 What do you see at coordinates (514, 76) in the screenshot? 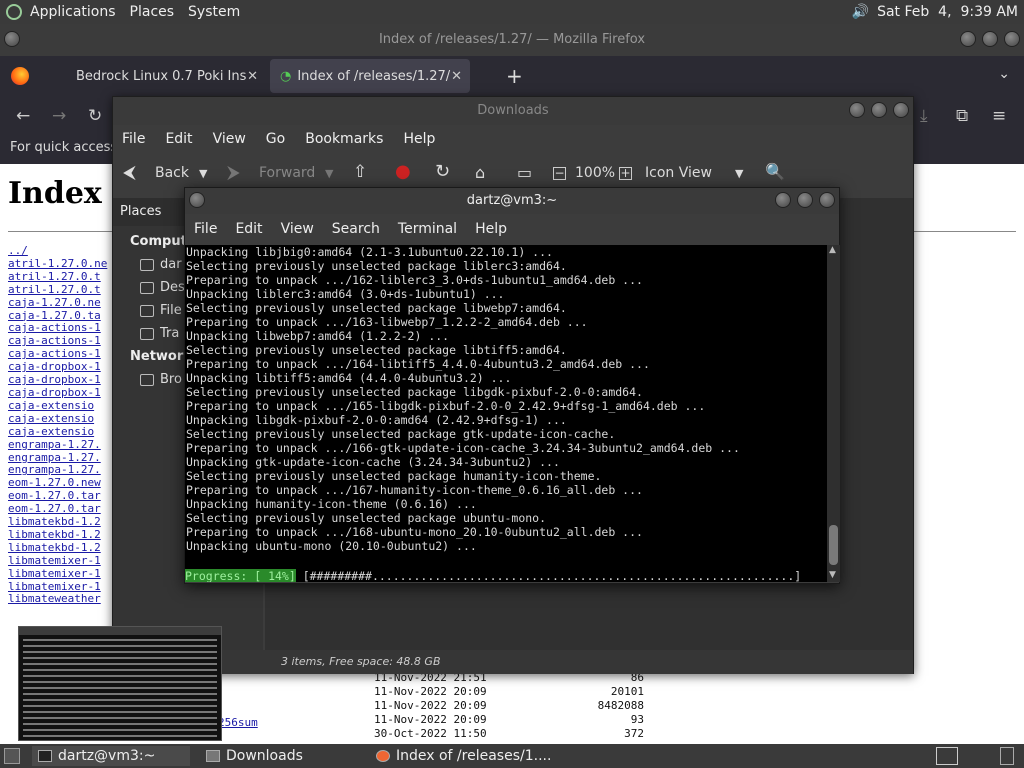
I see `new-tab-button: +` at bounding box center [514, 76].